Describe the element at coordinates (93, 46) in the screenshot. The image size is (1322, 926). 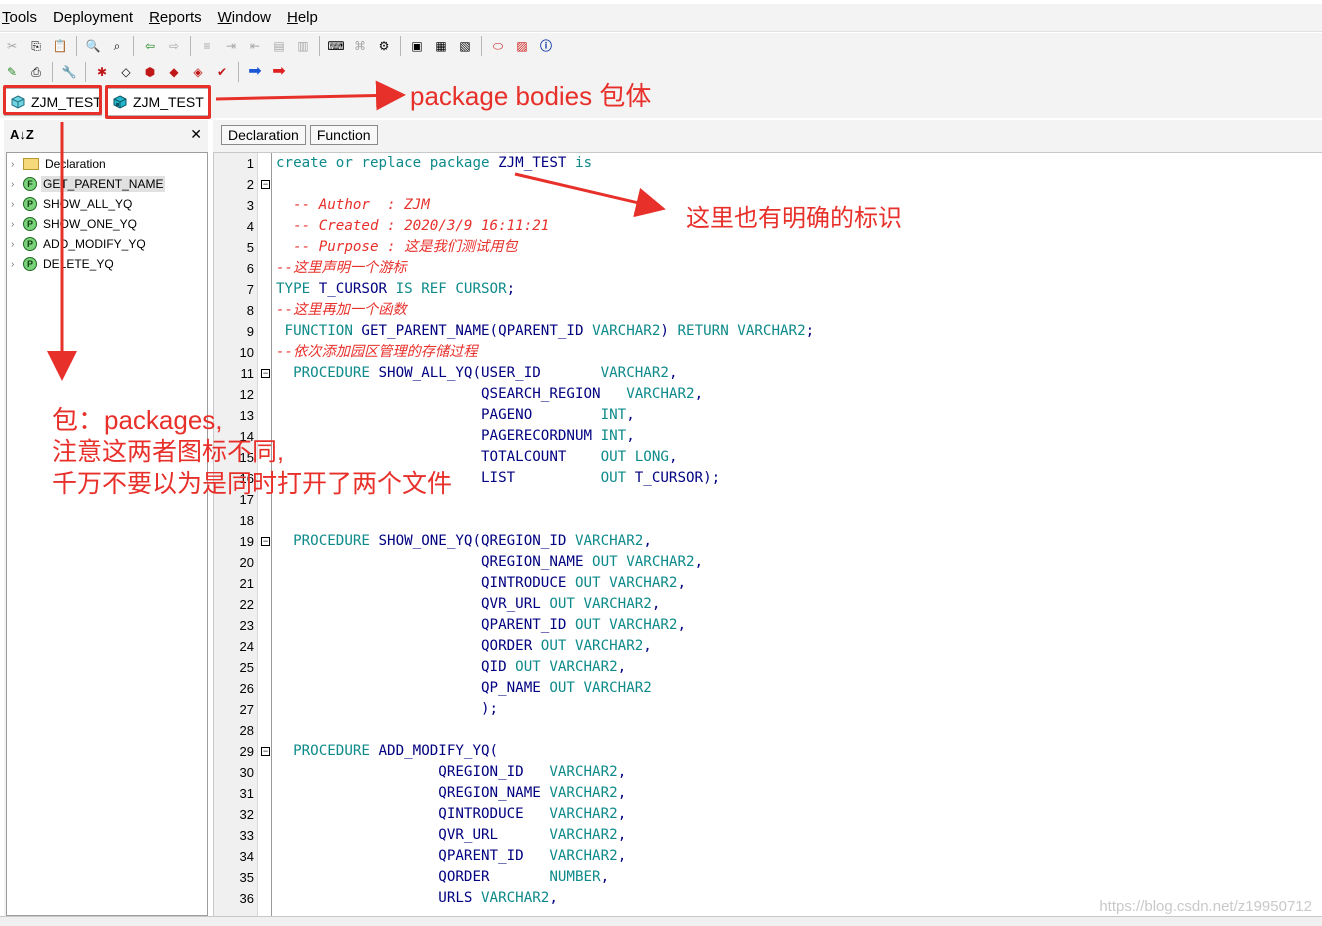
I see `find-icon: 🔍` at that location.